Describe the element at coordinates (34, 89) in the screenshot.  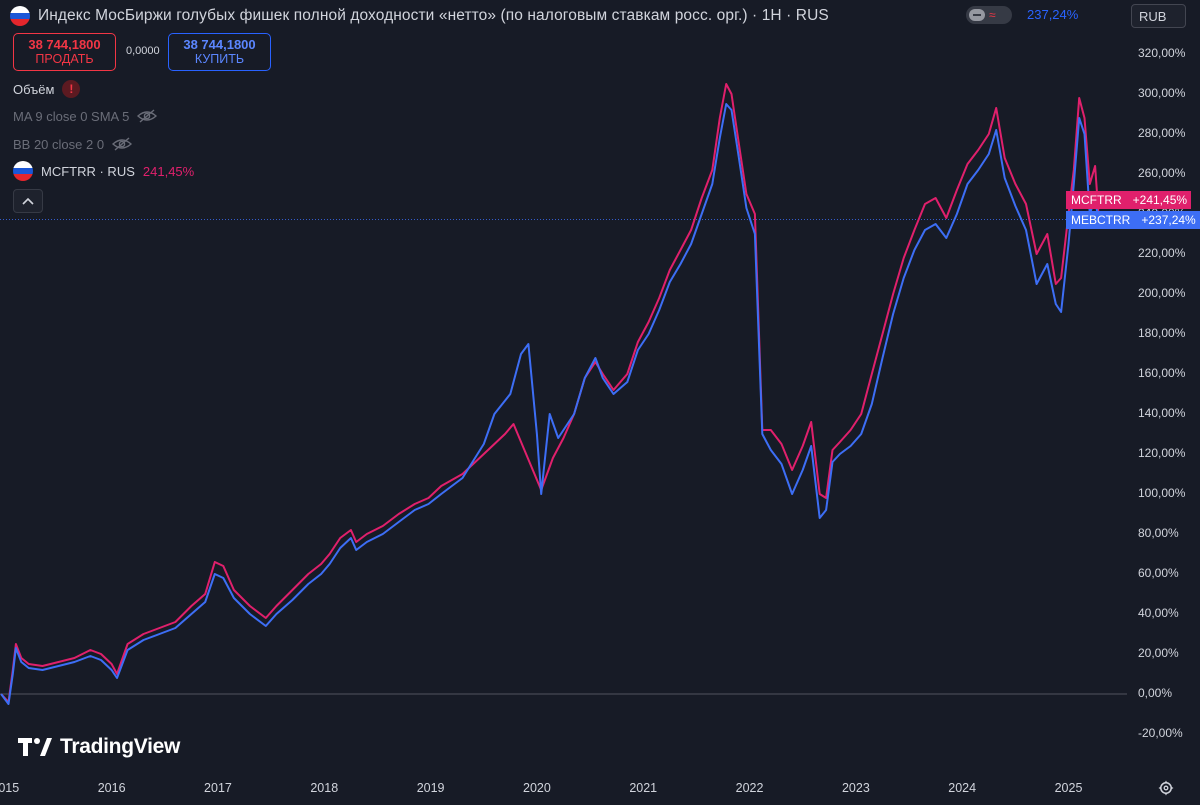
I see `volume-label: Объём` at that location.